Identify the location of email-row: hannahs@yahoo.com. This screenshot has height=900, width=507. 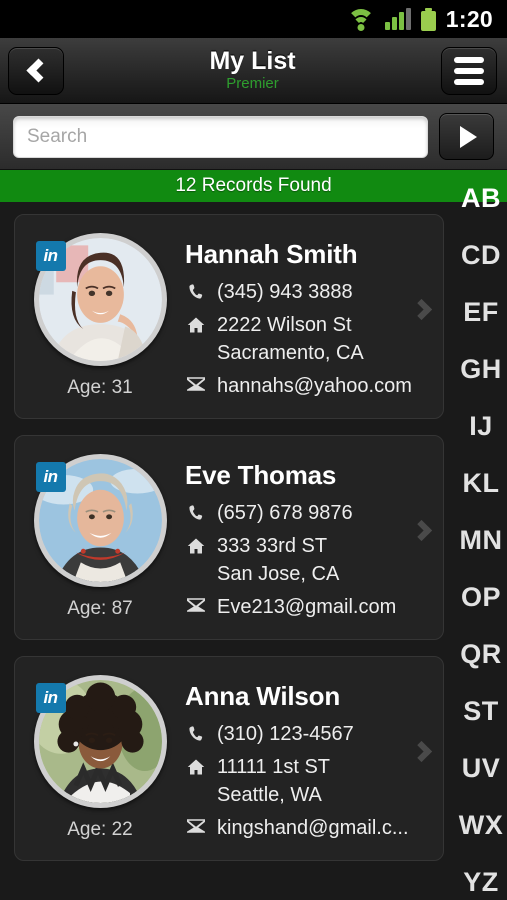
(314, 386).